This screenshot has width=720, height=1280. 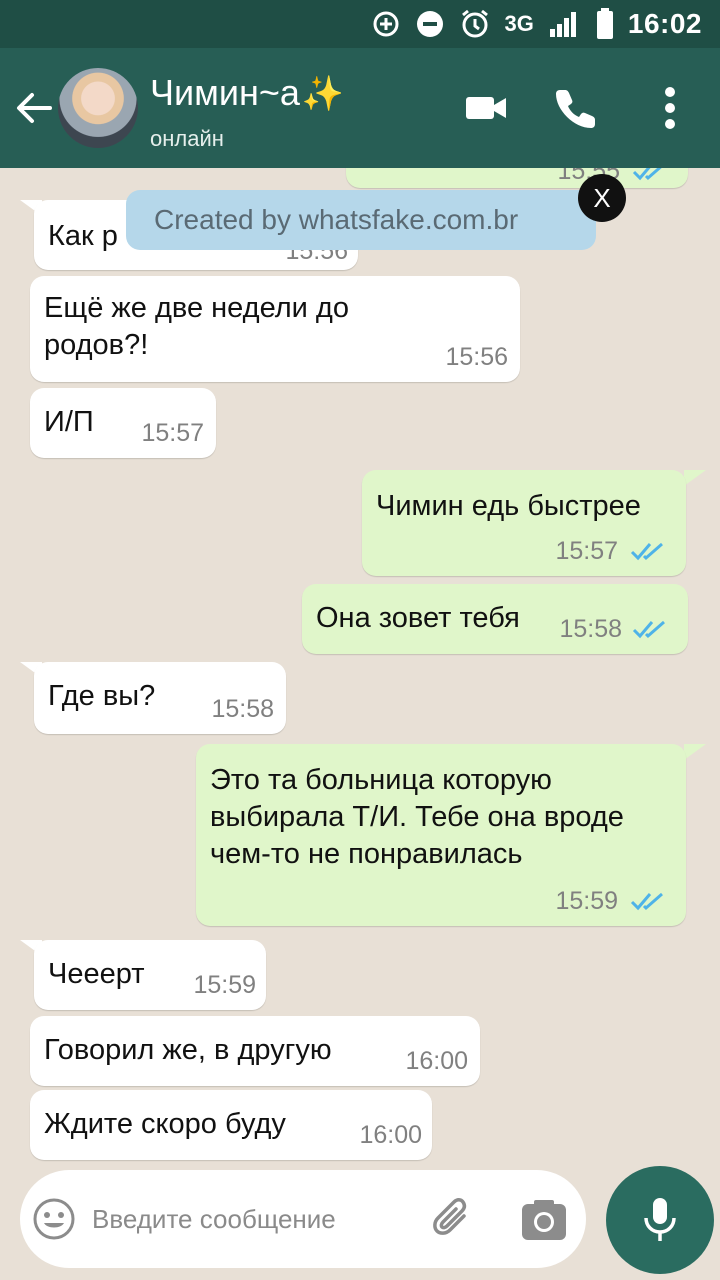 I want to click on message-bubble-incoming: Ждите скоро буду 16:00, so click(x=231, y=1125).